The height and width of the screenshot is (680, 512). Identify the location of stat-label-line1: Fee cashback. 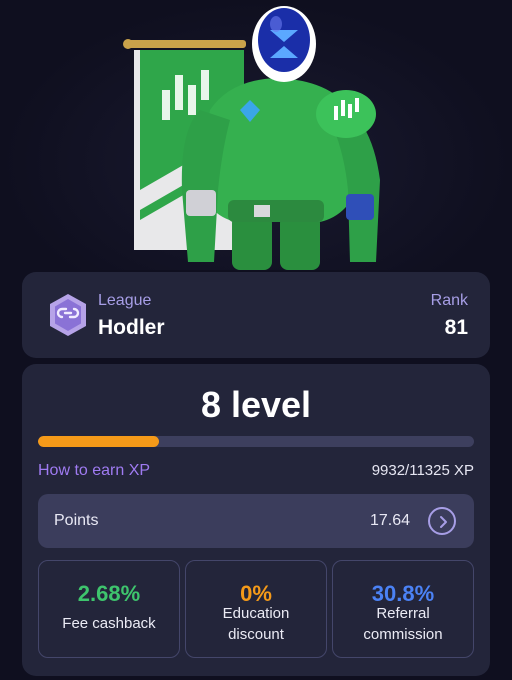
(109, 623).